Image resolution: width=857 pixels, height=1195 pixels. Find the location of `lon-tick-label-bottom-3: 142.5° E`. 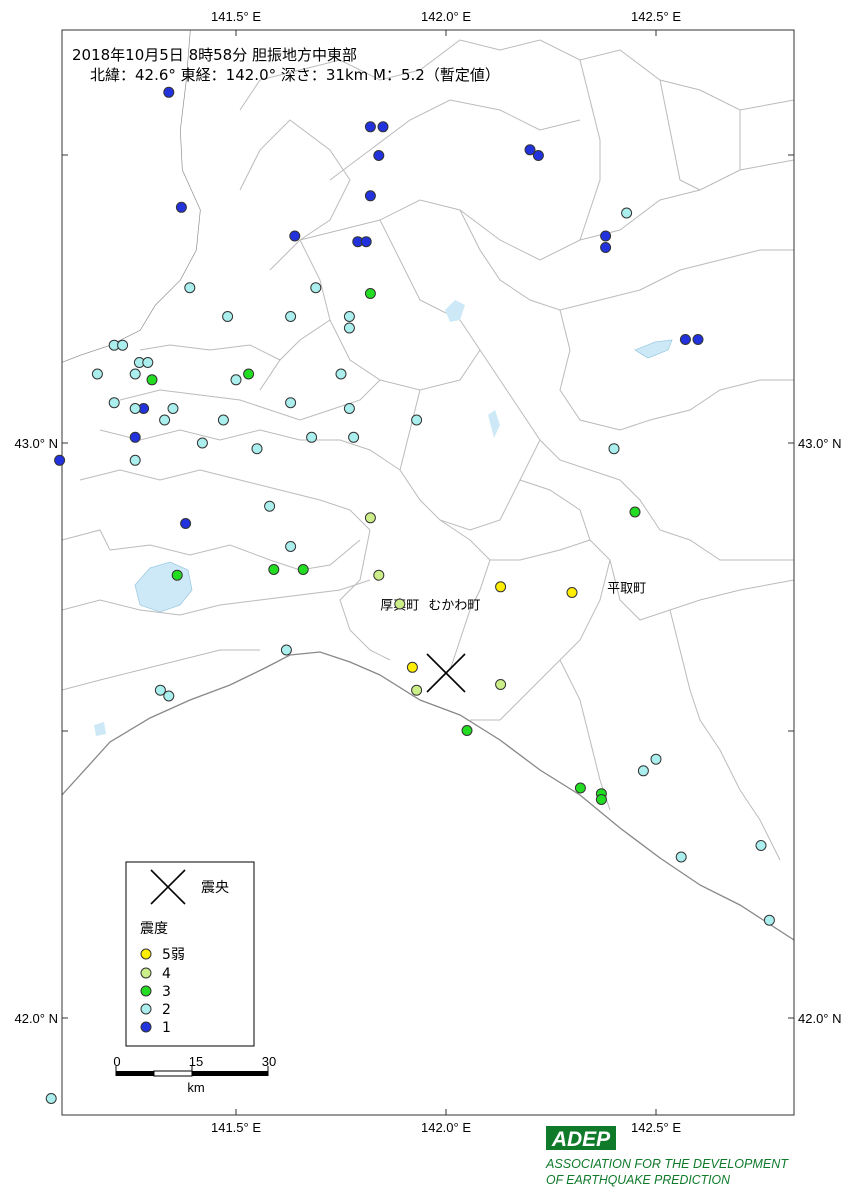

lon-tick-label-bottom-3: 142.5° E is located at coordinates (656, 1127).